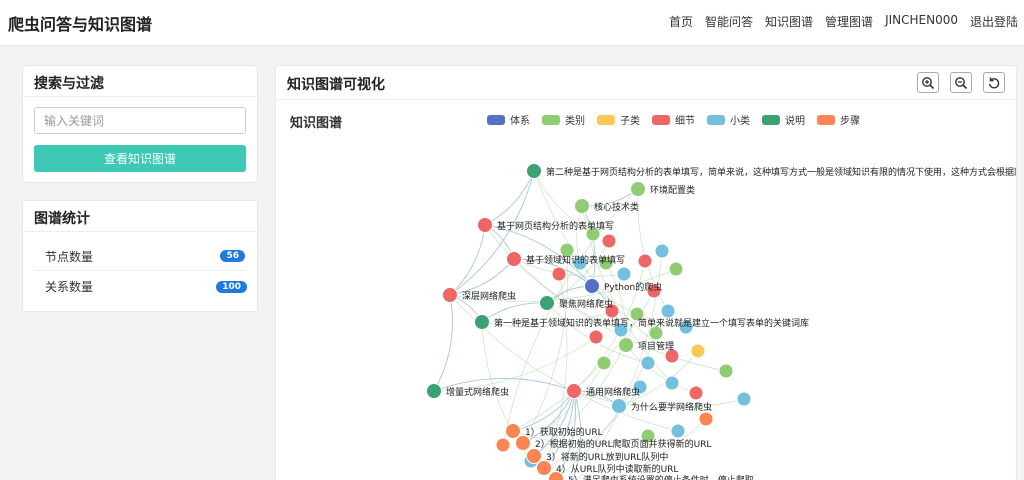 Image resolution: width=1024 pixels, height=480 pixels. Describe the element at coordinates (630, 120) in the screenshot. I see `legend-label: 子类` at that location.